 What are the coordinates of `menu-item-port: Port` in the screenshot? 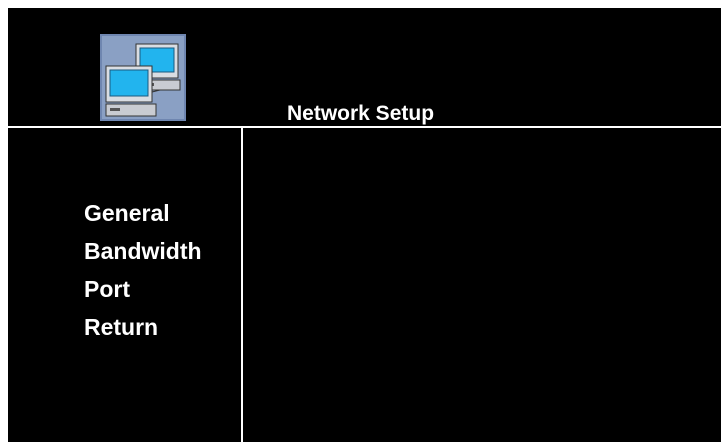 It's located at (143, 289).